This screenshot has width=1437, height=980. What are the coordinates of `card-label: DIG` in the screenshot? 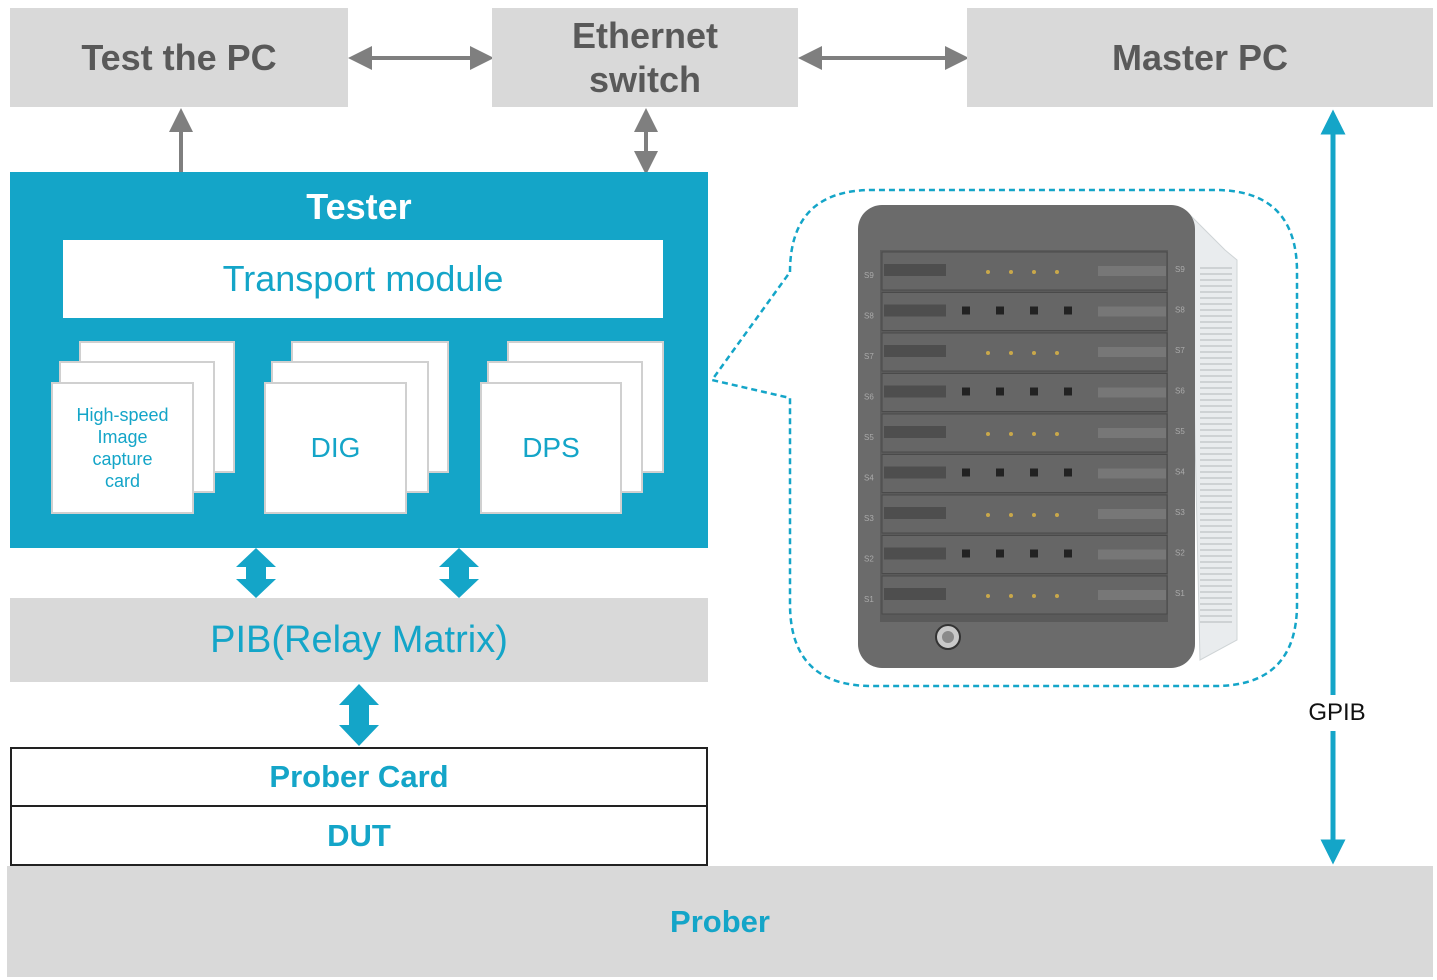 It's located at (335, 447).